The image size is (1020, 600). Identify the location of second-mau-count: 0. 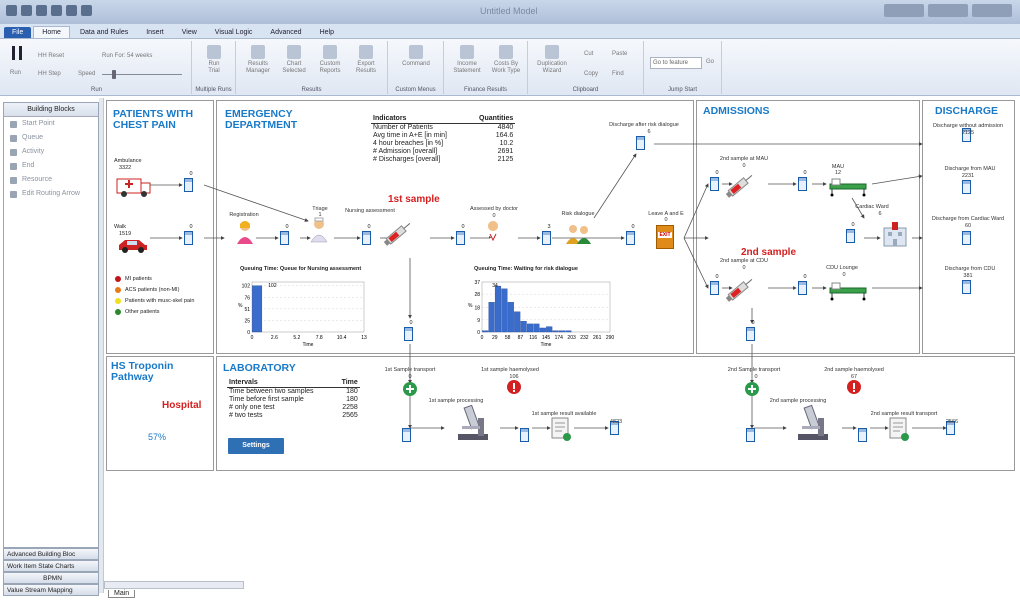
(744, 166).